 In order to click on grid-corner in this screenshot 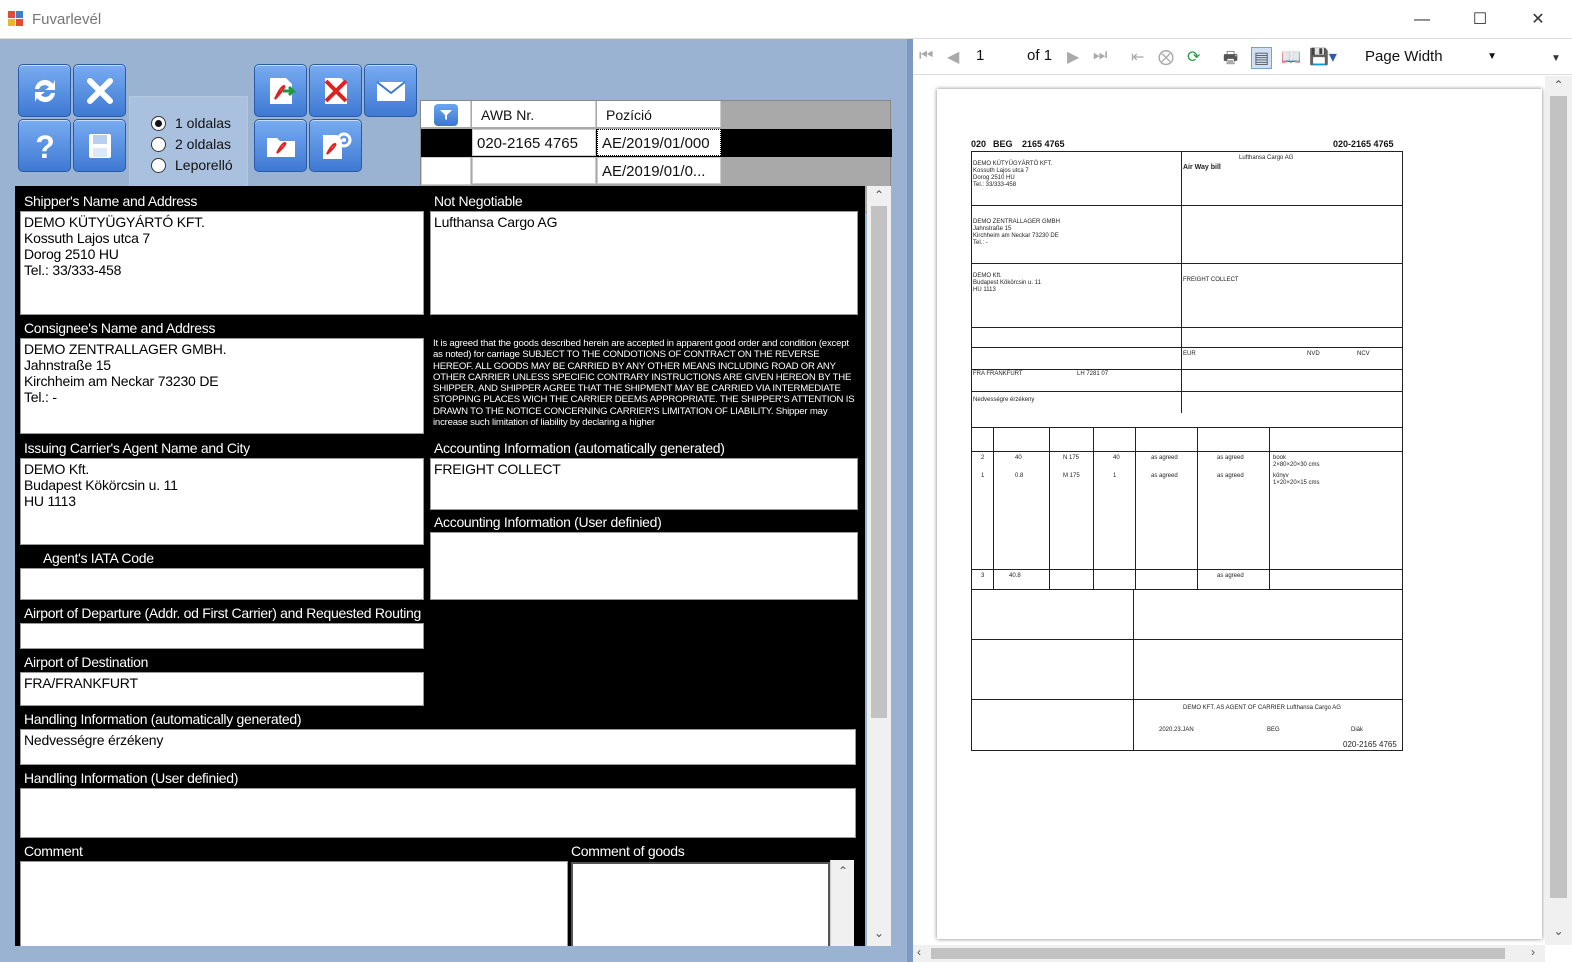, I will do `click(446, 114)`.